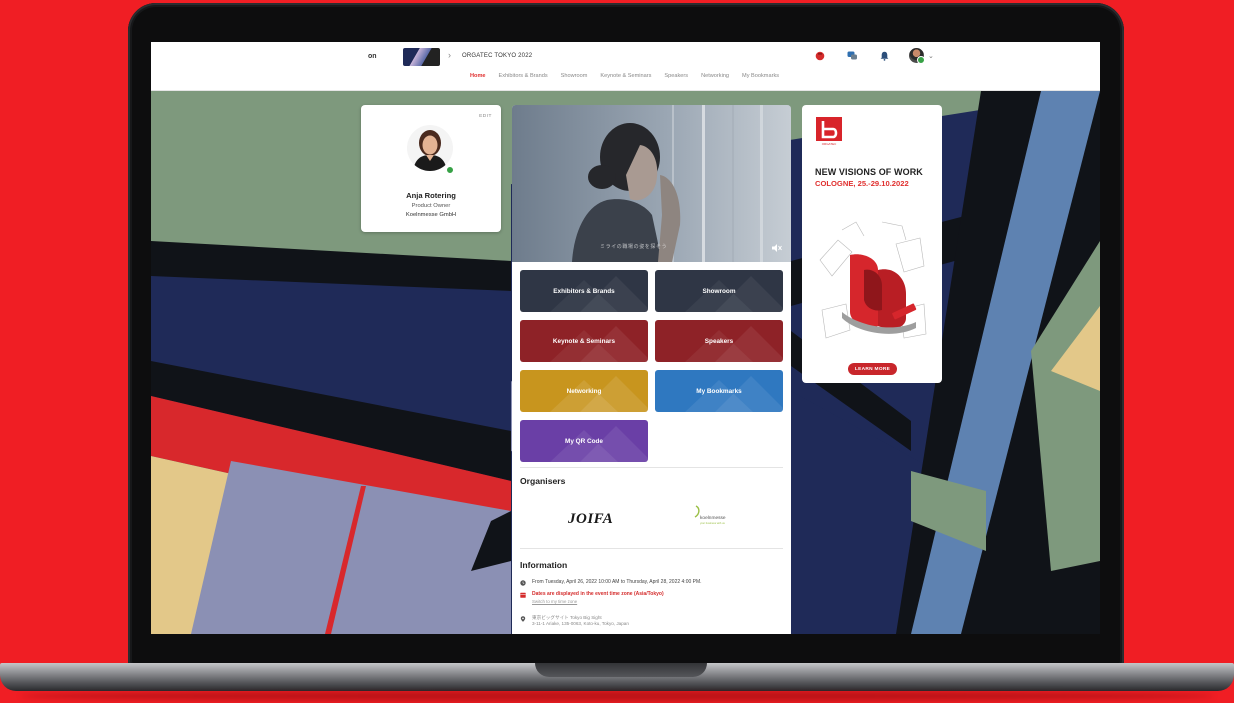 This screenshot has width=1234, height=703. I want to click on tile-label: Networking, so click(584, 391).